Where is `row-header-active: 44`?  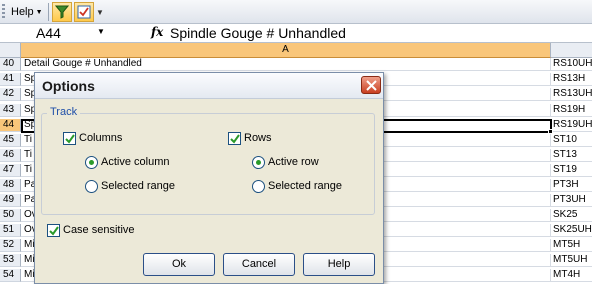 row-header-active: 44 is located at coordinates (10, 125).